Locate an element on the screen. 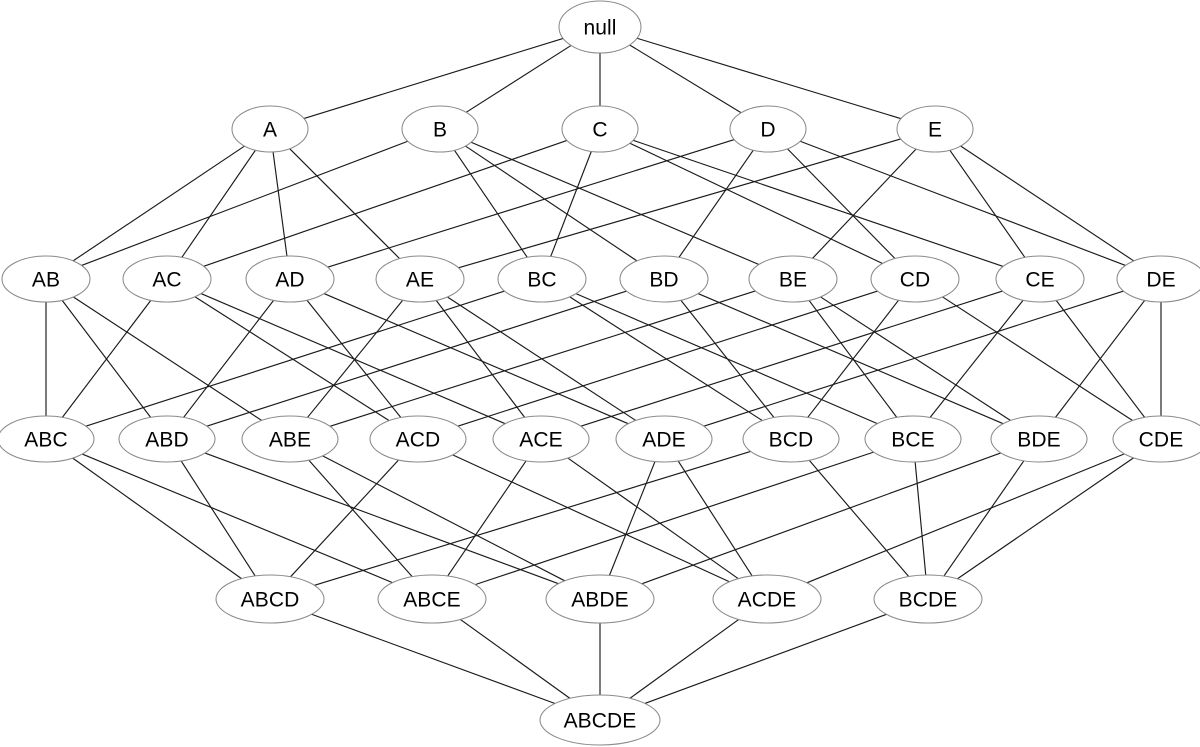 The image size is (1200, 747). lattice-node: E is located at coordinates (935, 129).